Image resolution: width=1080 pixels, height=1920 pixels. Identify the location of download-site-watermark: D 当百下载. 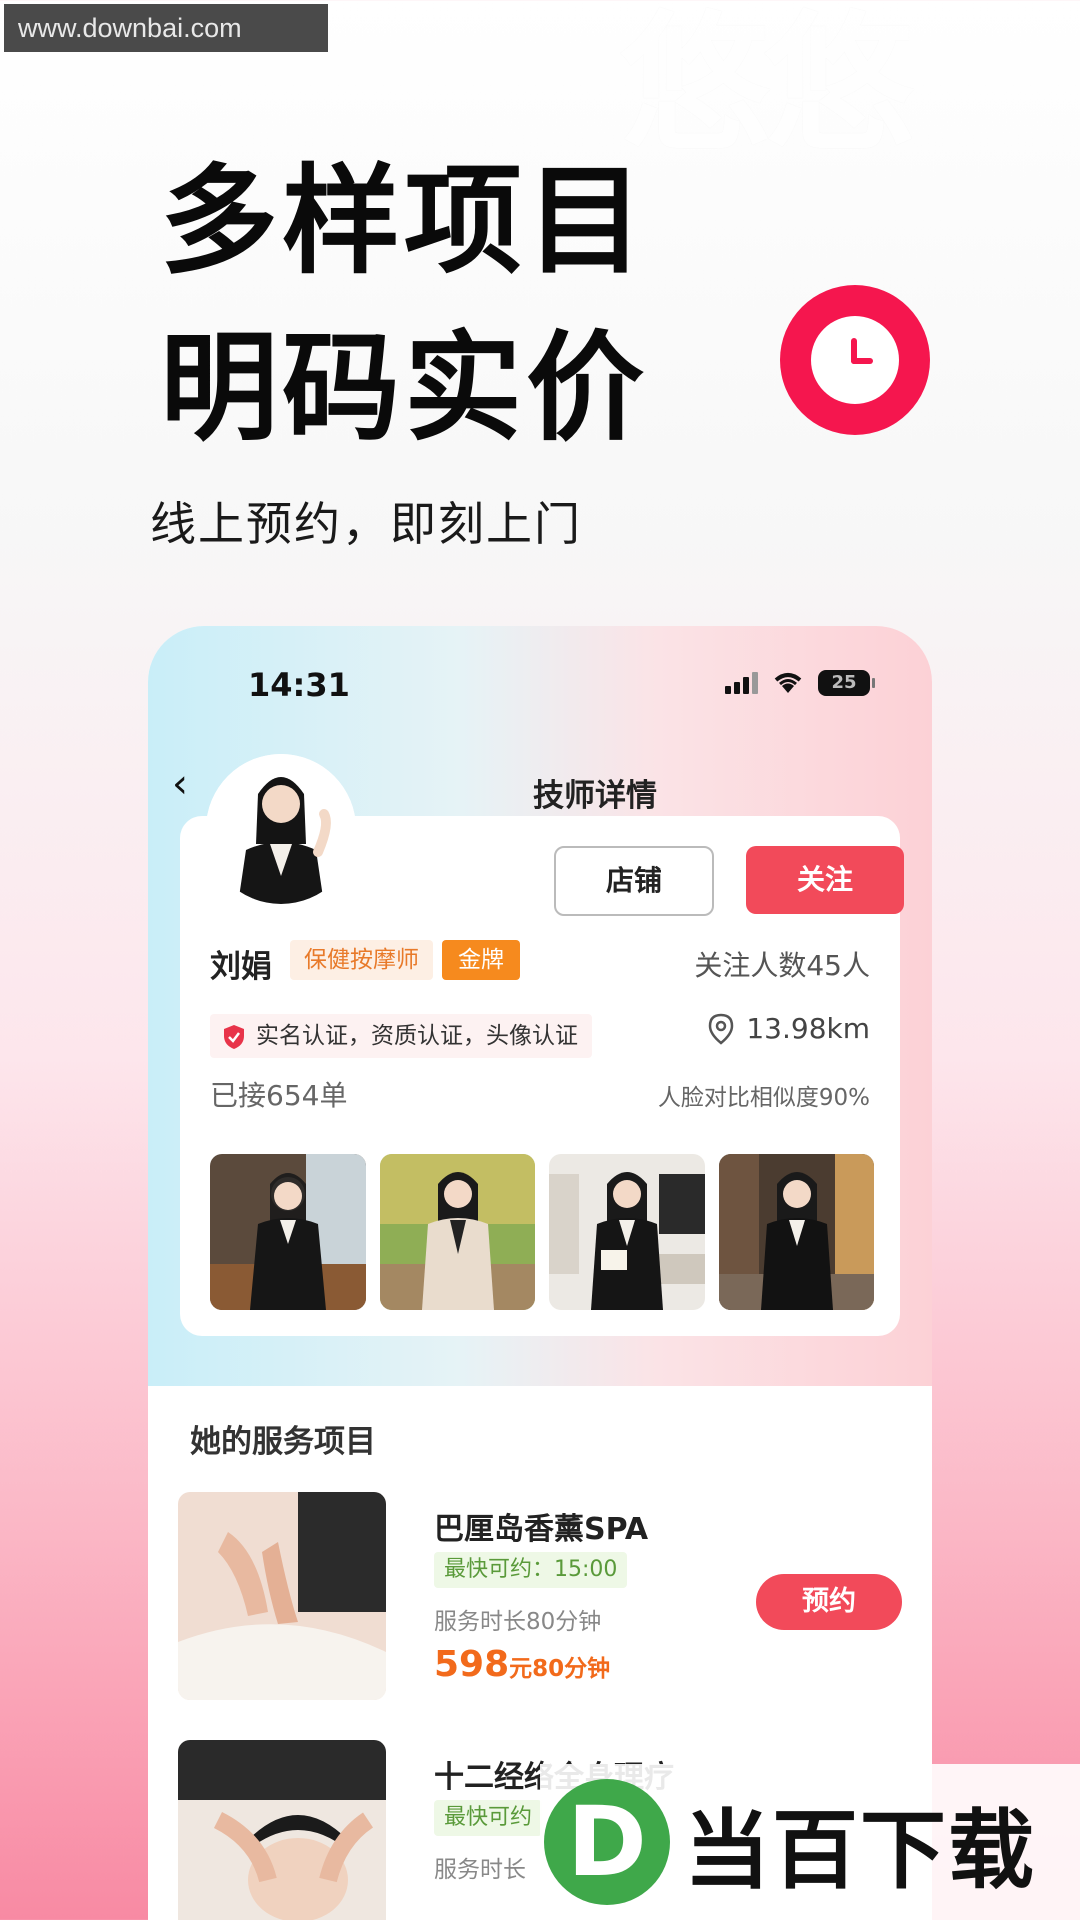
(810, 1842).